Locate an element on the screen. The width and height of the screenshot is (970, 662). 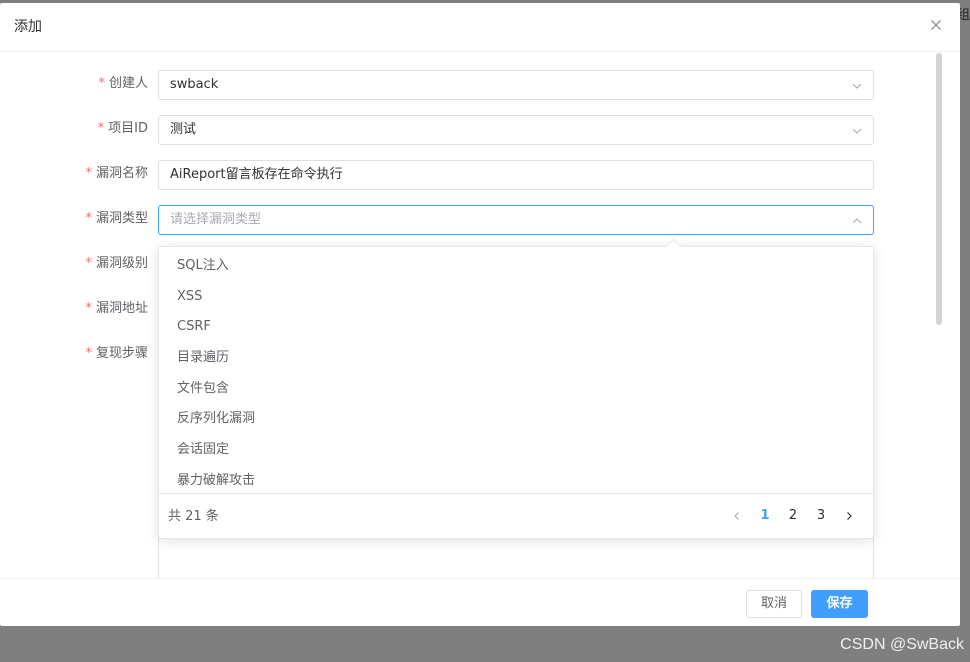
next-page-button is located at coordinates (849, 516).